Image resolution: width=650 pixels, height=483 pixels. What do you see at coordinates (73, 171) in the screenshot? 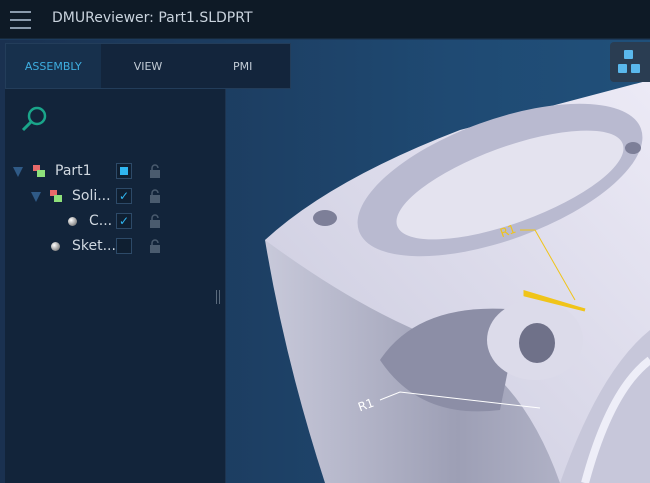
I see `tree-label: Part1` at bounding box center [73, 171].